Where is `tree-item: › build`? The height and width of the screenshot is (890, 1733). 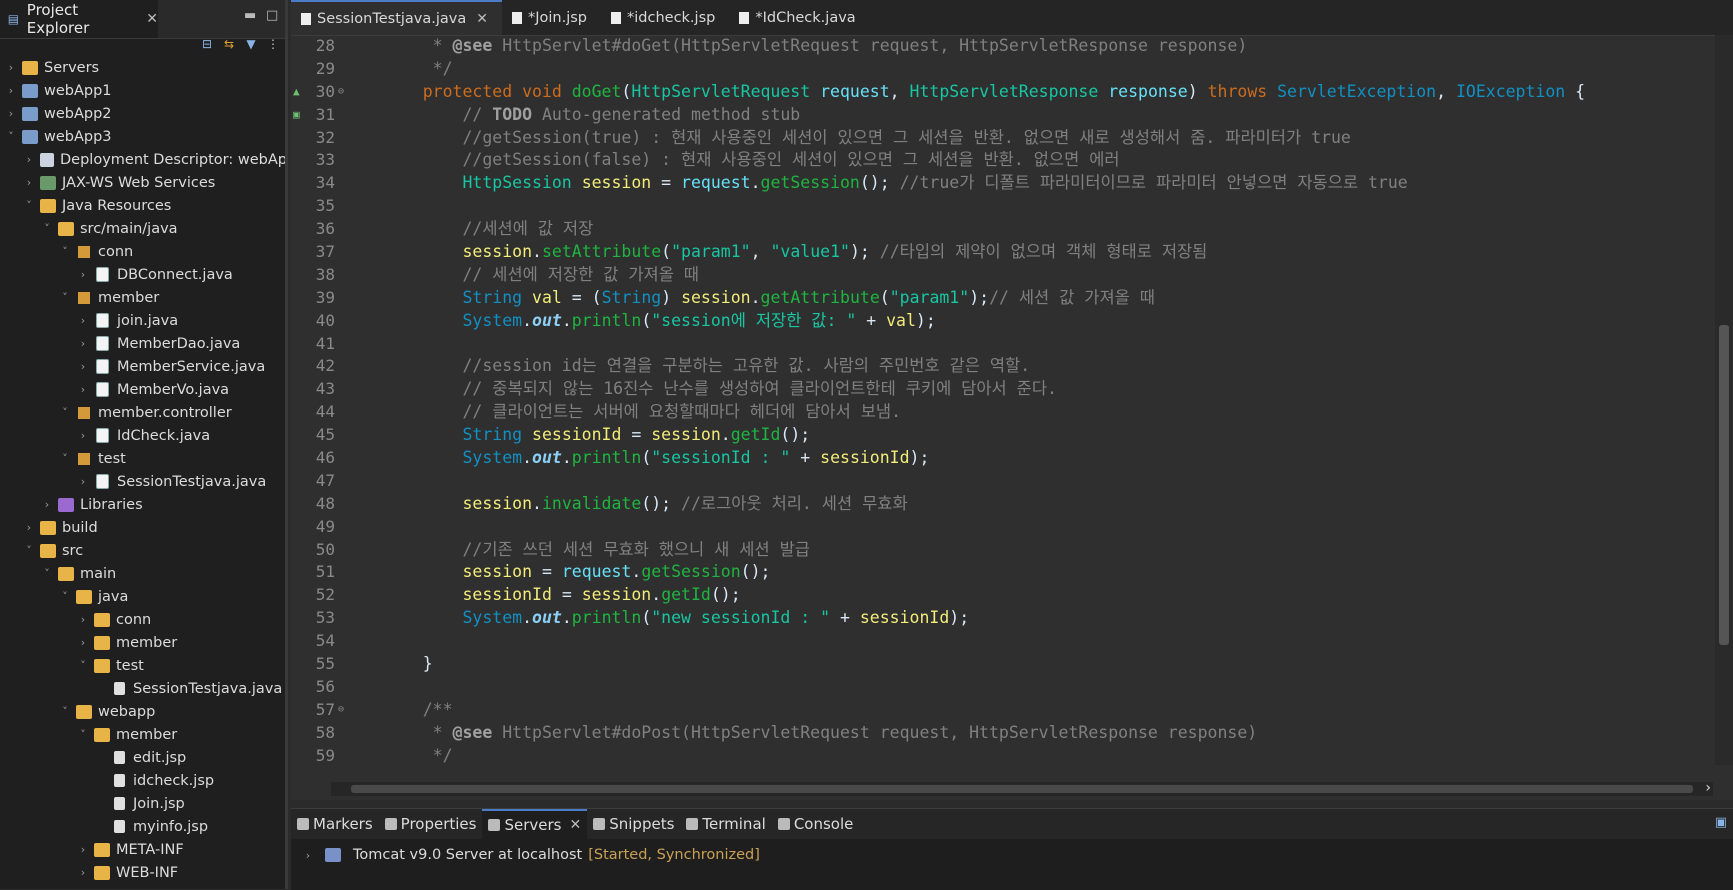 tree-item: › build is located at coordinates (142, 527).